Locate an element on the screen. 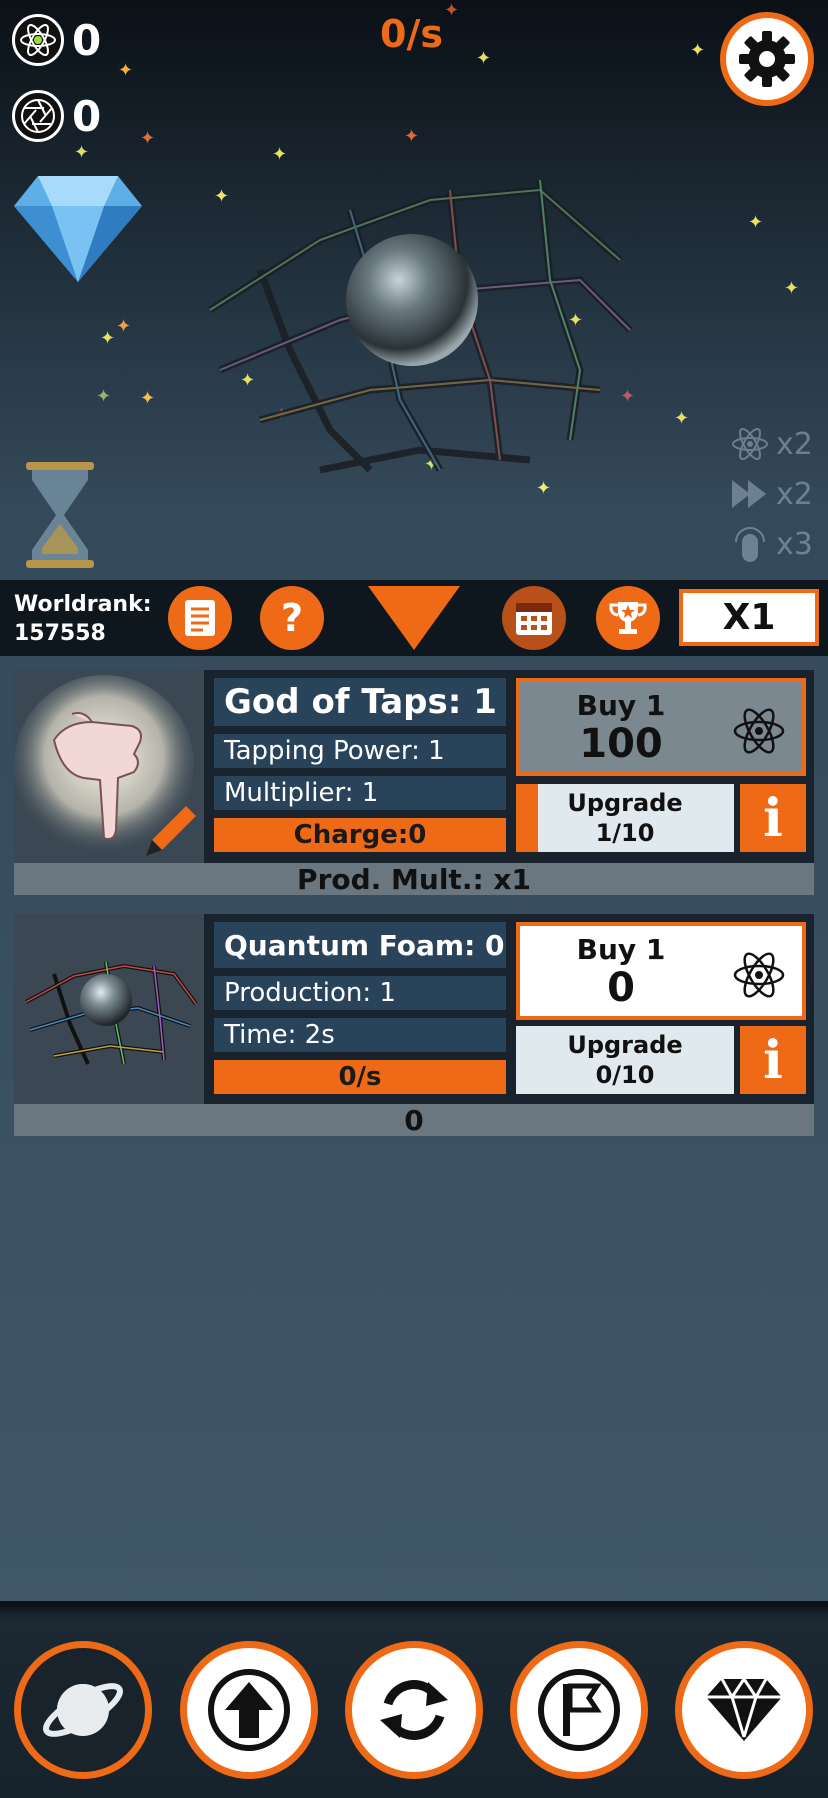 This screenshot has width=828, height=1798. buy-button: Buy 1 100 is located at coordinates (661, 727).